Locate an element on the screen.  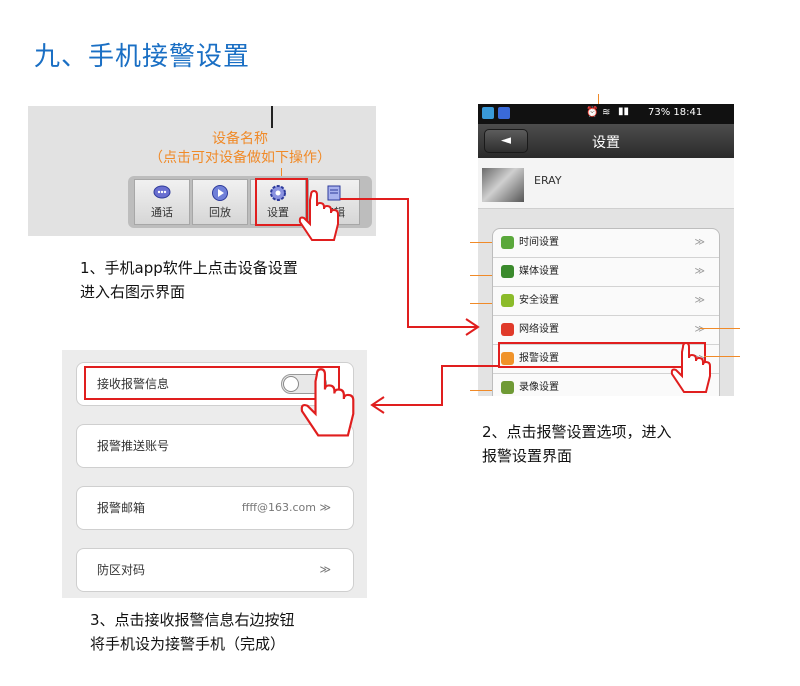
arrow-step2-to-step3 is located at coordinates (435, 385).